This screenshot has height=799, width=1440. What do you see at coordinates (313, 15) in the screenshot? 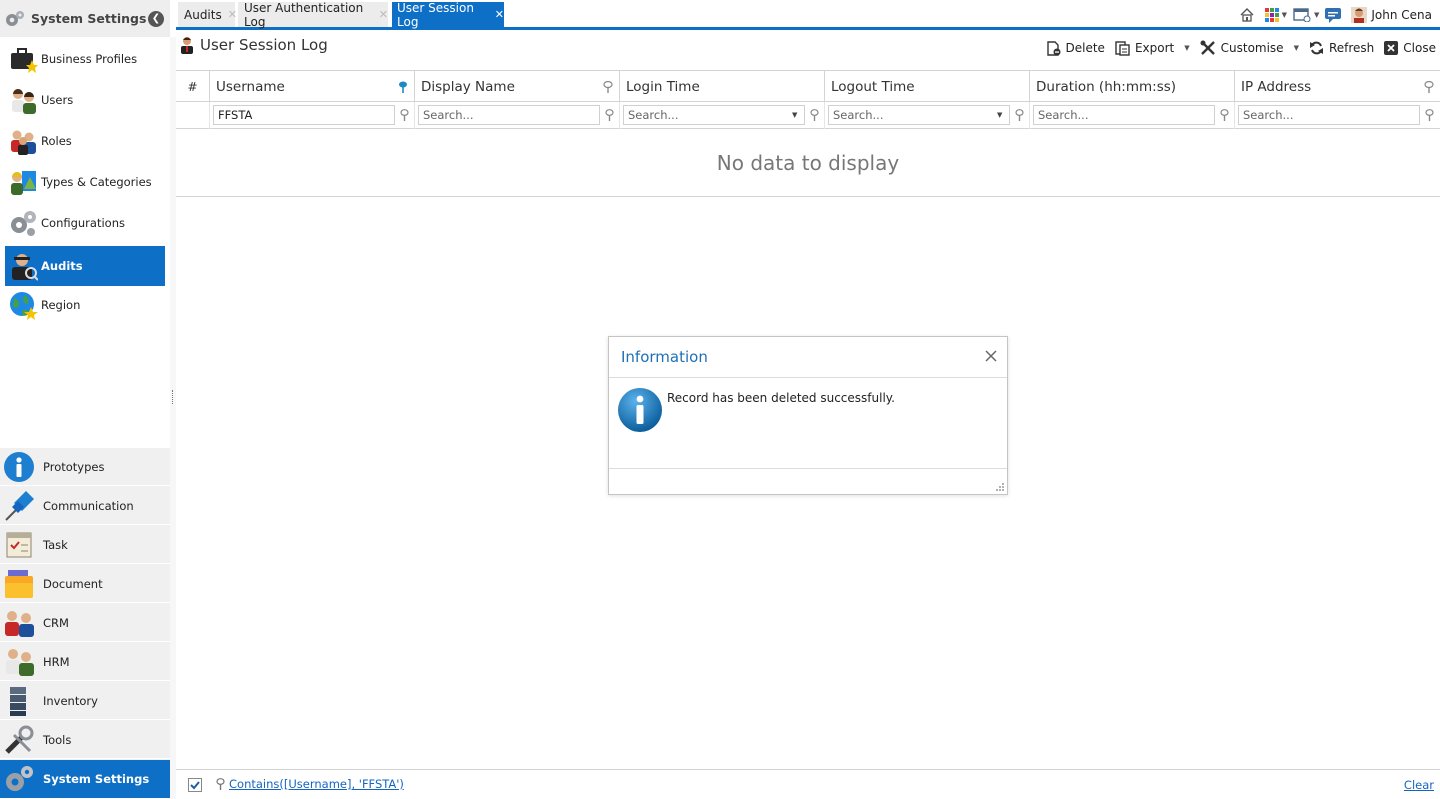
I see `tab-user-authentication-log: User Authentication Log ✕` at bounding box center [313, 15].